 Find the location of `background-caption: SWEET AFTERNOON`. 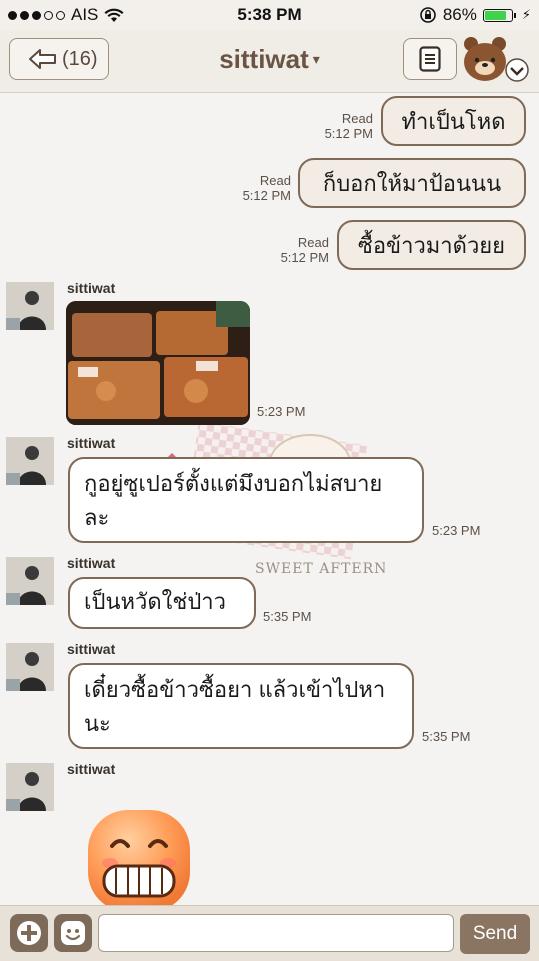

background-caption: SWEET AFTERNOON is located at coordinates (320, 569).